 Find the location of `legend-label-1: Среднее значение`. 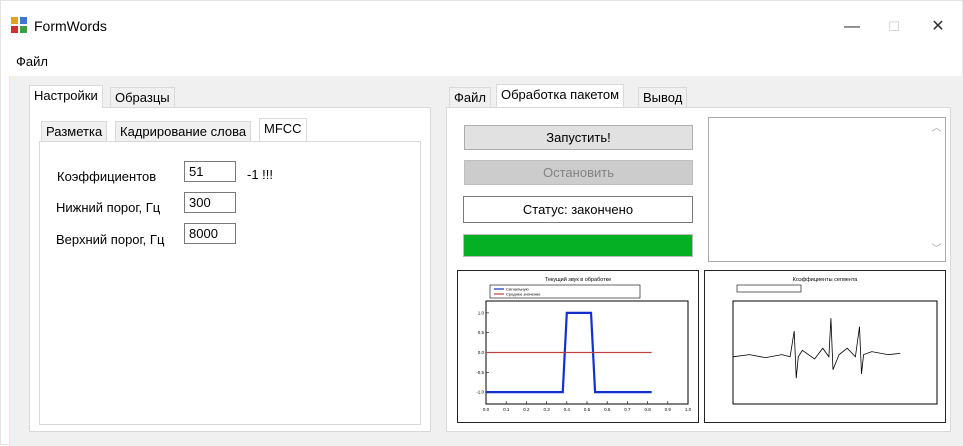

legend-label-1: Среднее значение is located at coordinates (523, 294).